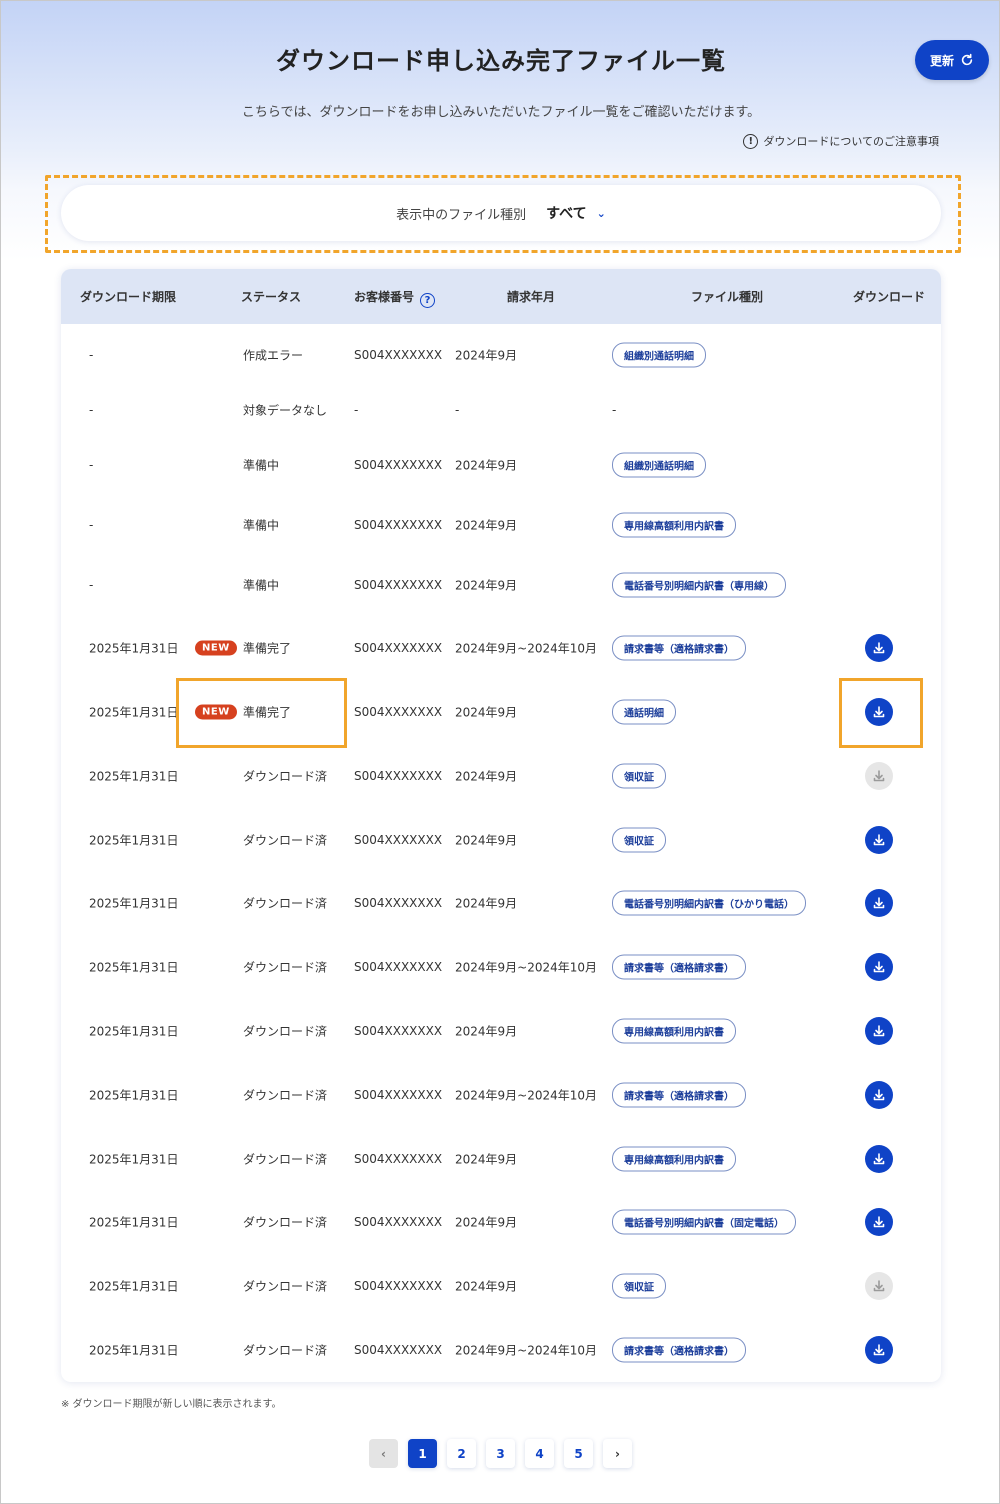  I want to click on table-row: - 準備中 S004XXXXXXX 2024年9月 専用線高額利用内訳書, so click(501, 525).